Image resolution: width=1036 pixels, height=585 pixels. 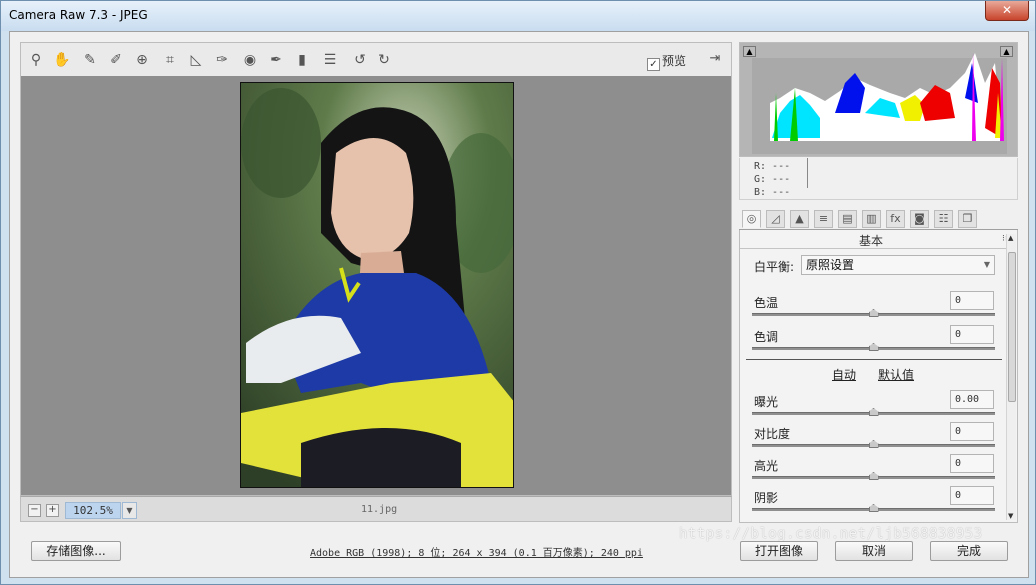 I want to click on slider-label: 色温, so click(x=766, y=303).